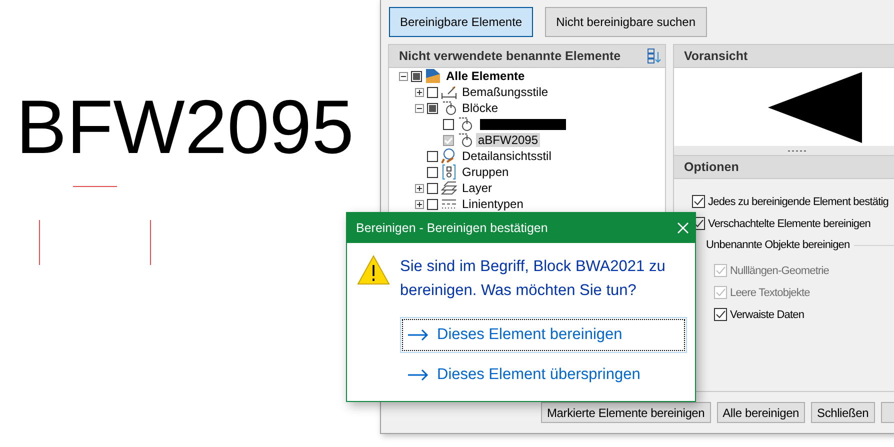  I want to click on tree-item: Detailansichtsstil, so click(507, 156).